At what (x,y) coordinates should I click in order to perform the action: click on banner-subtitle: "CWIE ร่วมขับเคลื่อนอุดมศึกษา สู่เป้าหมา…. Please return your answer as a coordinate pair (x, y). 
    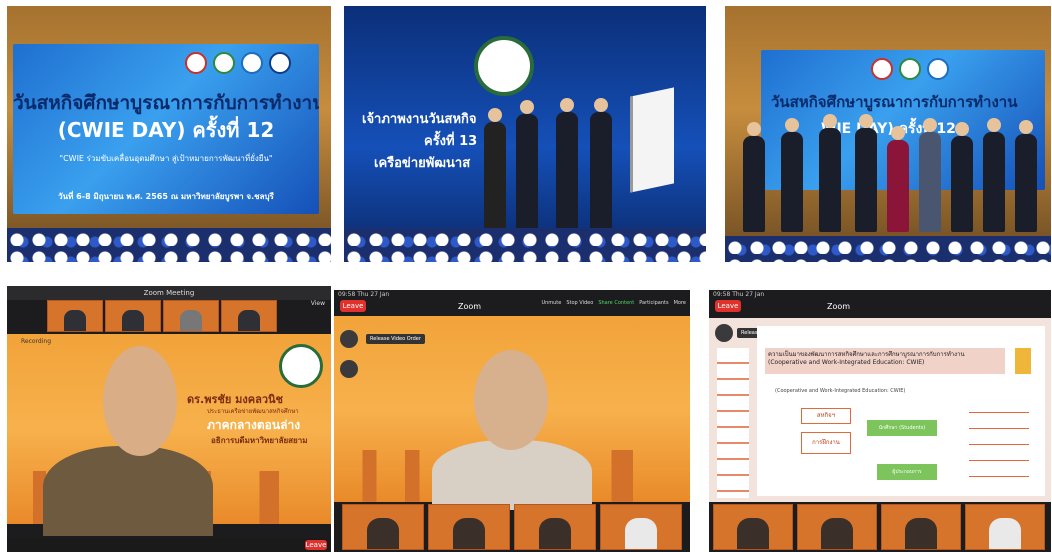
    Looking at the image, I should click on (166, 158).